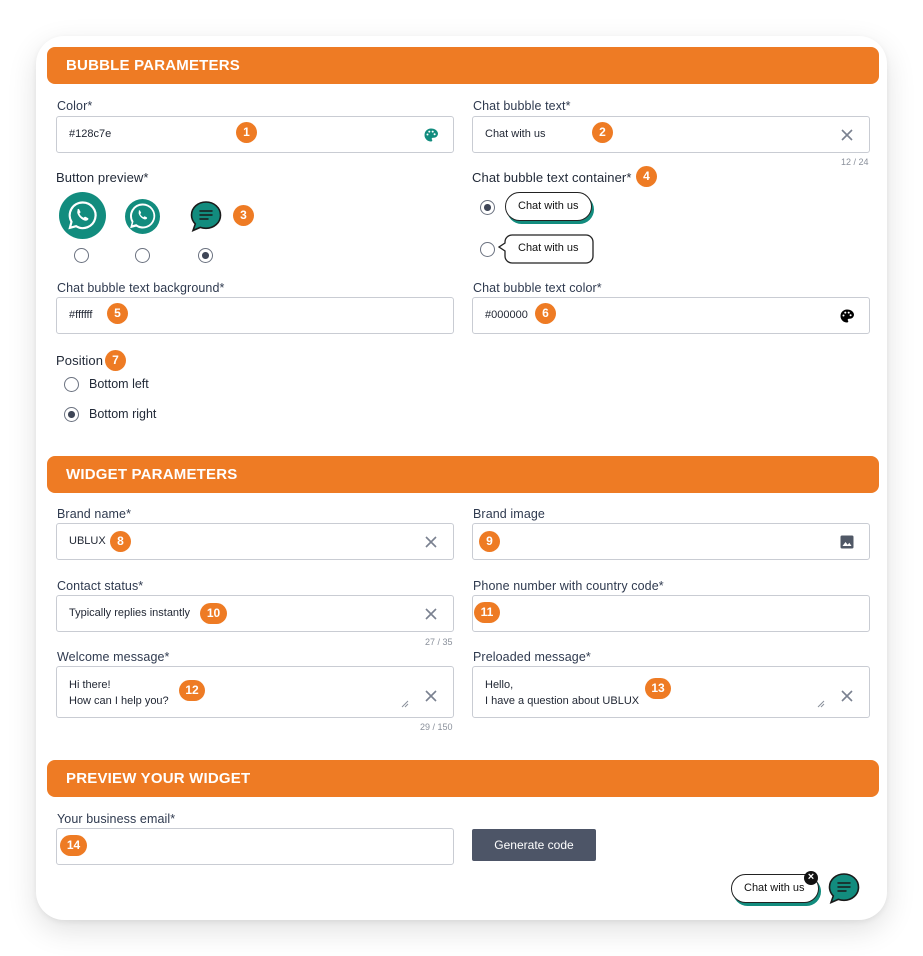 This screenshot has height=956, width=923. Describe the element at coordinates (671, 315) in the screenshot. I see `bubble-text-color-field: #000000` at that location.